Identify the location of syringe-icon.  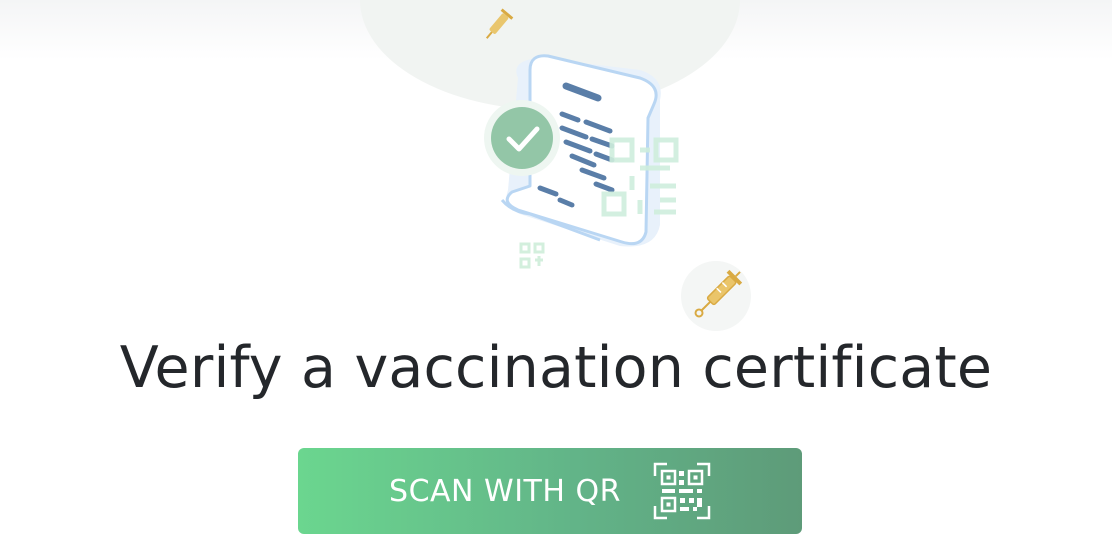
(716, 296).